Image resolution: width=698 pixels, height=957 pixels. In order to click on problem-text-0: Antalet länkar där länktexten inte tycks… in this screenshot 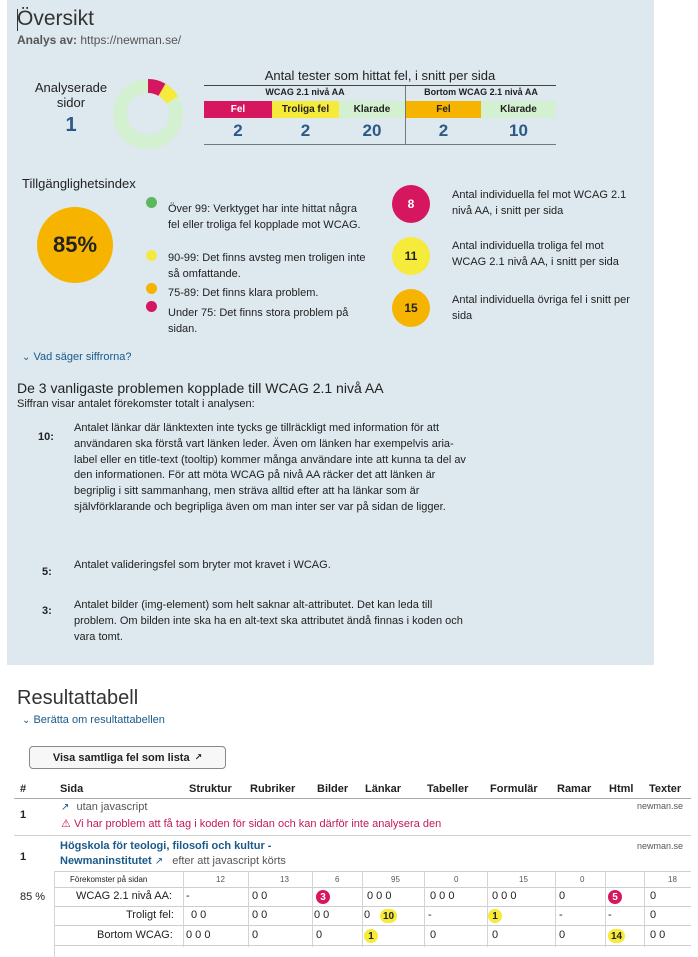, I will do `click(270, 467)`.